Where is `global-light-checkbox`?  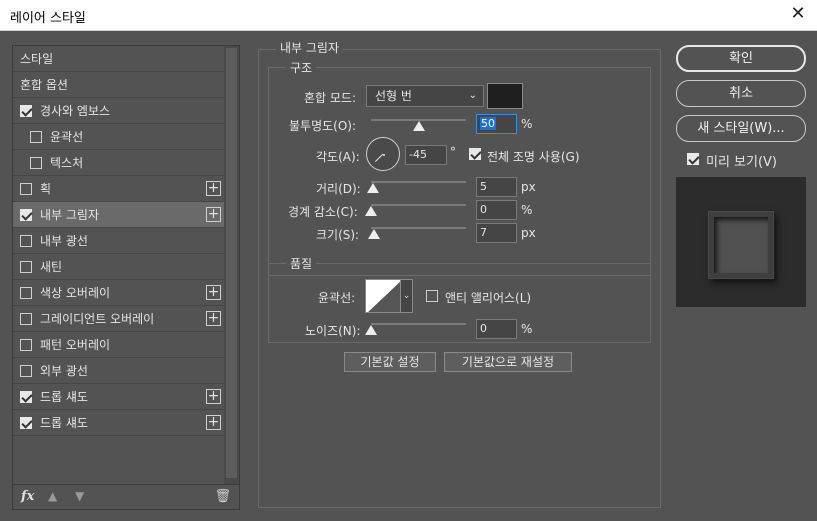
global-light-checkbox is located at coordinates (475, 154).